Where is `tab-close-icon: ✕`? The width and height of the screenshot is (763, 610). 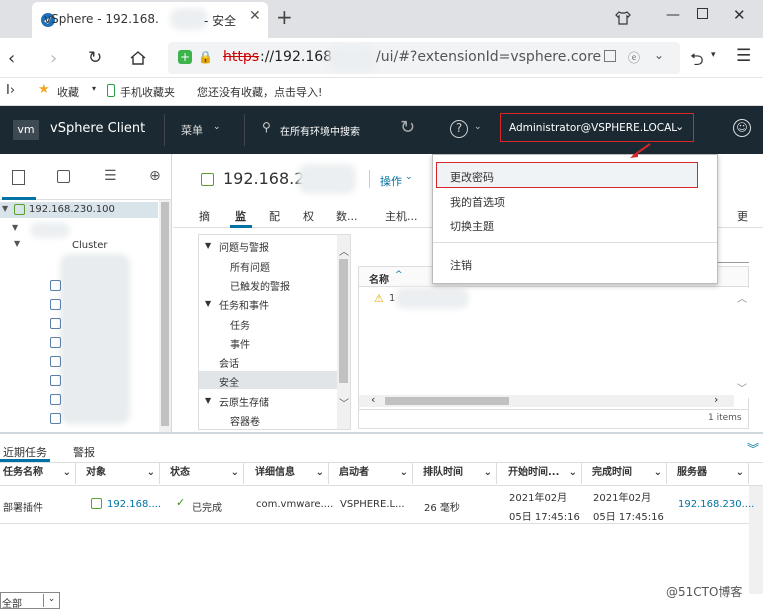 tab-close-icon: ✕ is located at coordinates (255, 16).